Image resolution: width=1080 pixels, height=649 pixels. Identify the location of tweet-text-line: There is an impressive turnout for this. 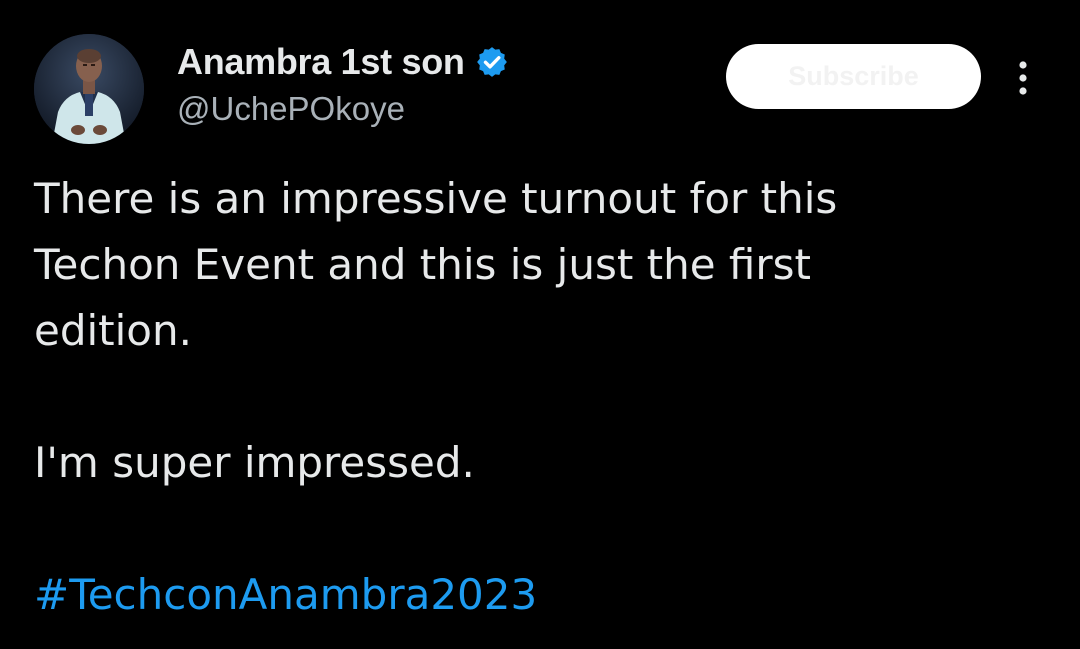
(436, 198).